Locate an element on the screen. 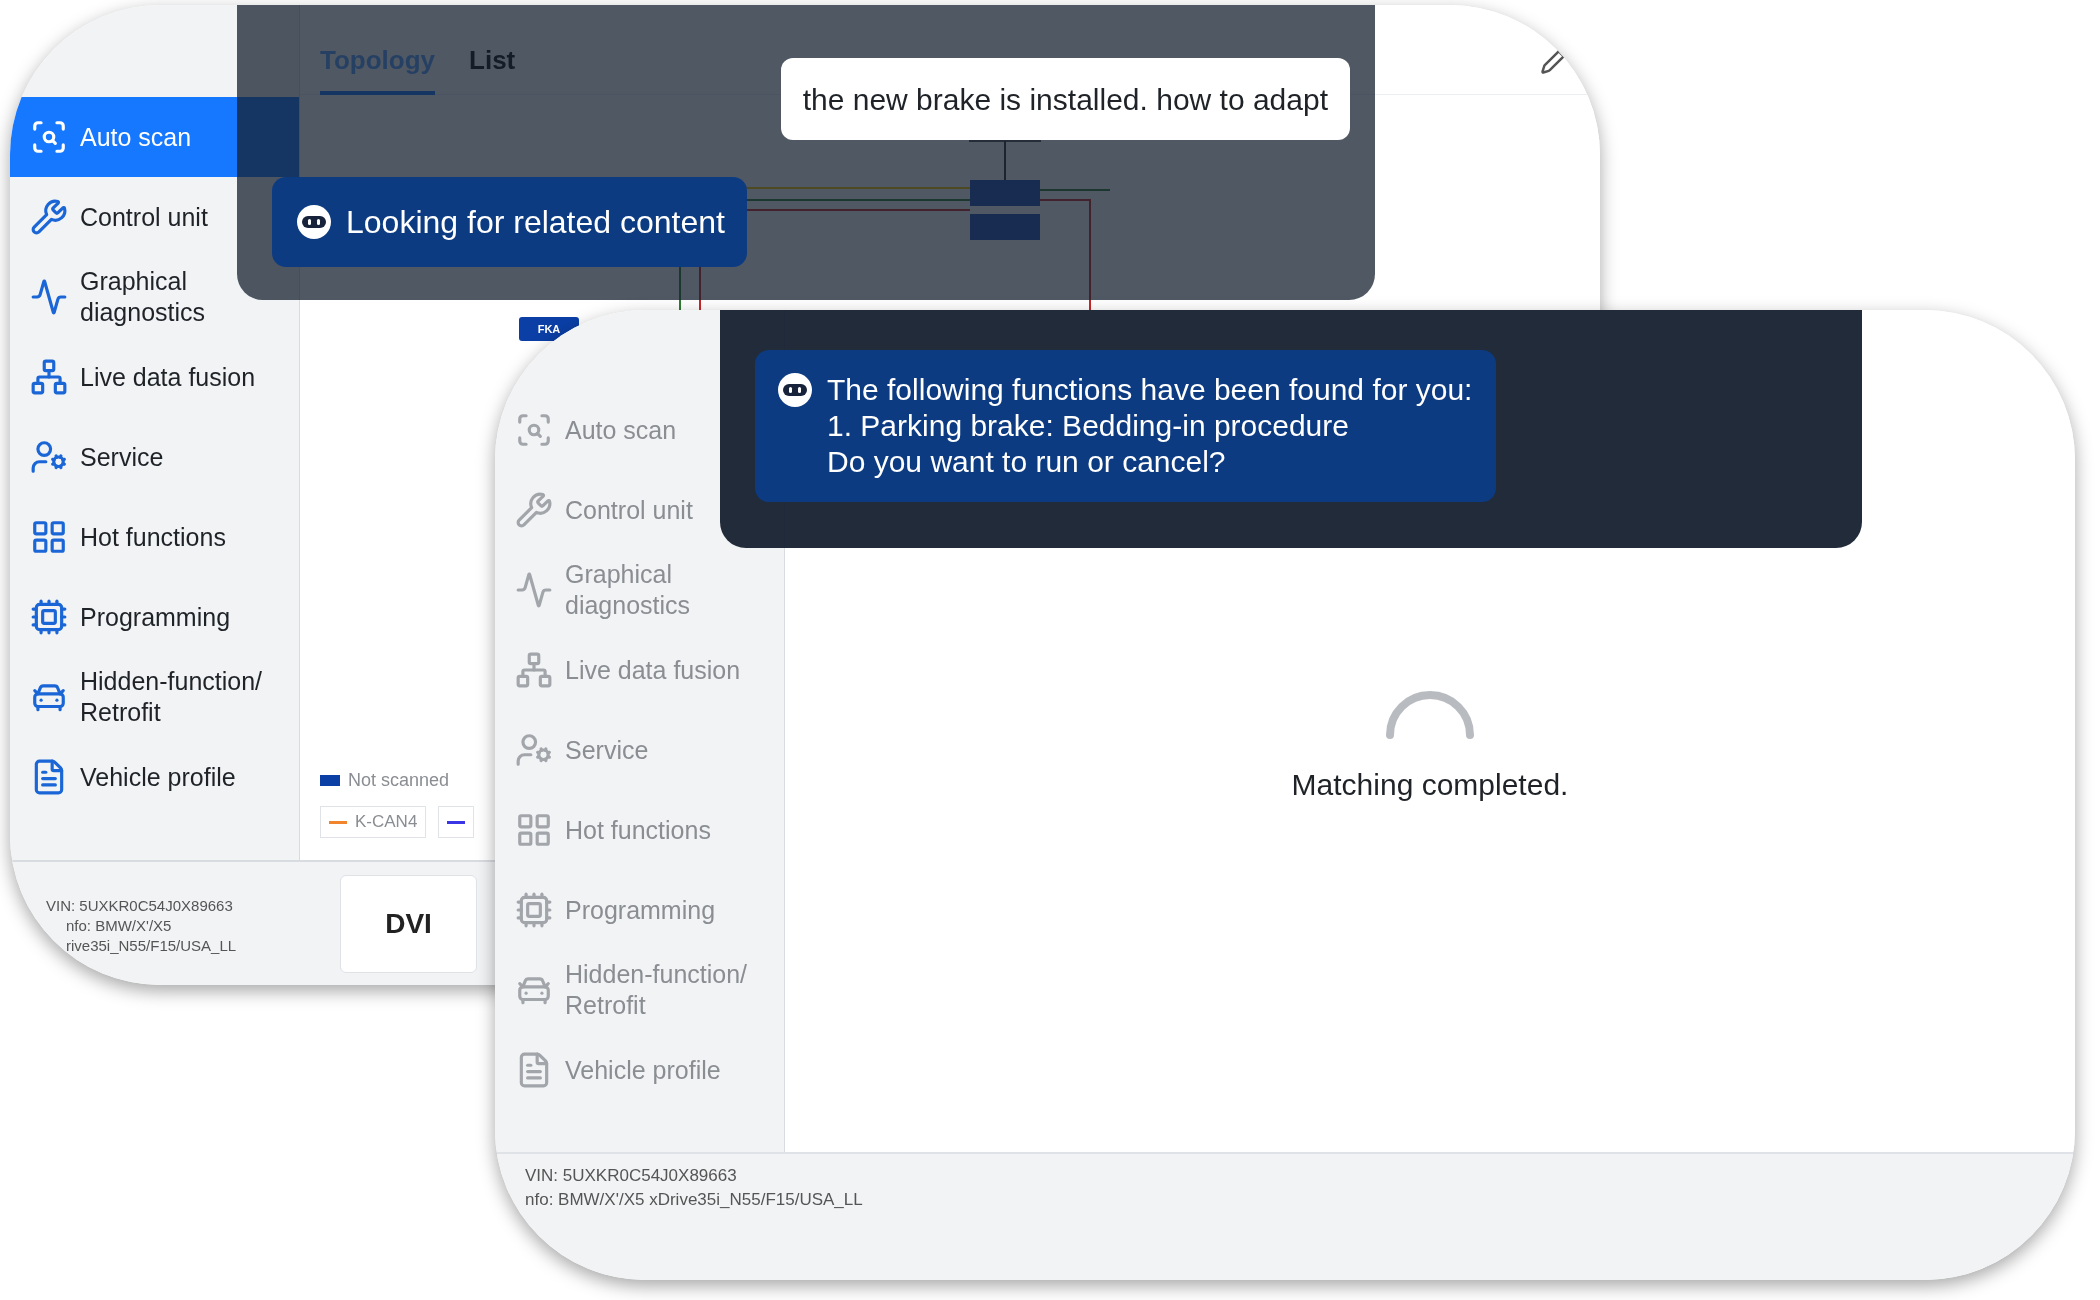 The image size is (2100, 1300). vehicle-info-text: nfo: BMW/X'/X5 xDrive35i_N55/F15/USA_LL is located at coordinates (694, 1200).